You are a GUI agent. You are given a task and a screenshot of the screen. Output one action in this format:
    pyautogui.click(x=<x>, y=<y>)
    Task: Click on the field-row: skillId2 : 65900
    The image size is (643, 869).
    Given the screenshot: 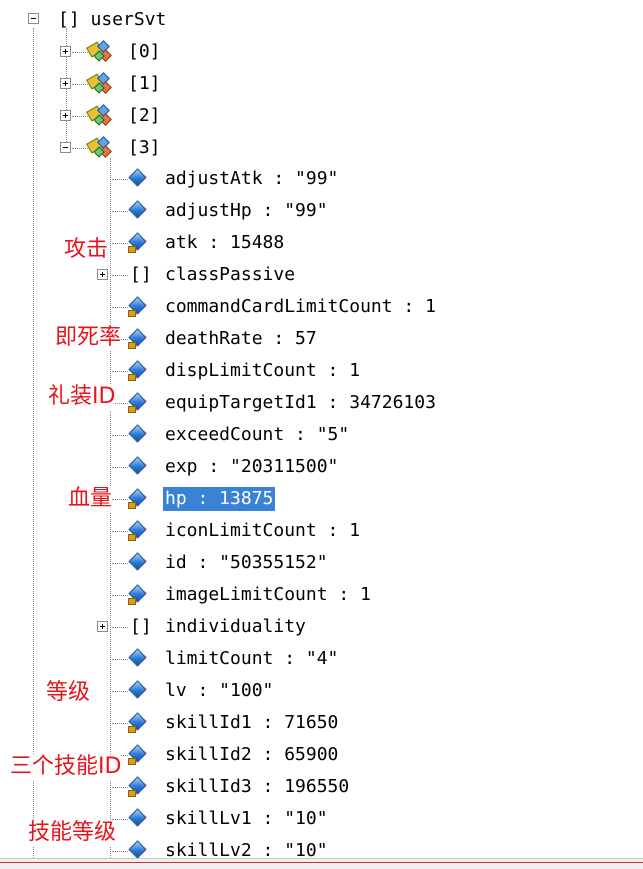 What is the action you would take?
    pyautogui.click(x=251, y=755)
    